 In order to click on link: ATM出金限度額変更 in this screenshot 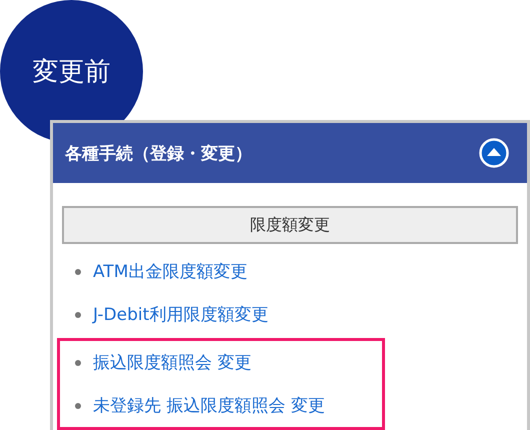, I will do `click(170, 271)`.